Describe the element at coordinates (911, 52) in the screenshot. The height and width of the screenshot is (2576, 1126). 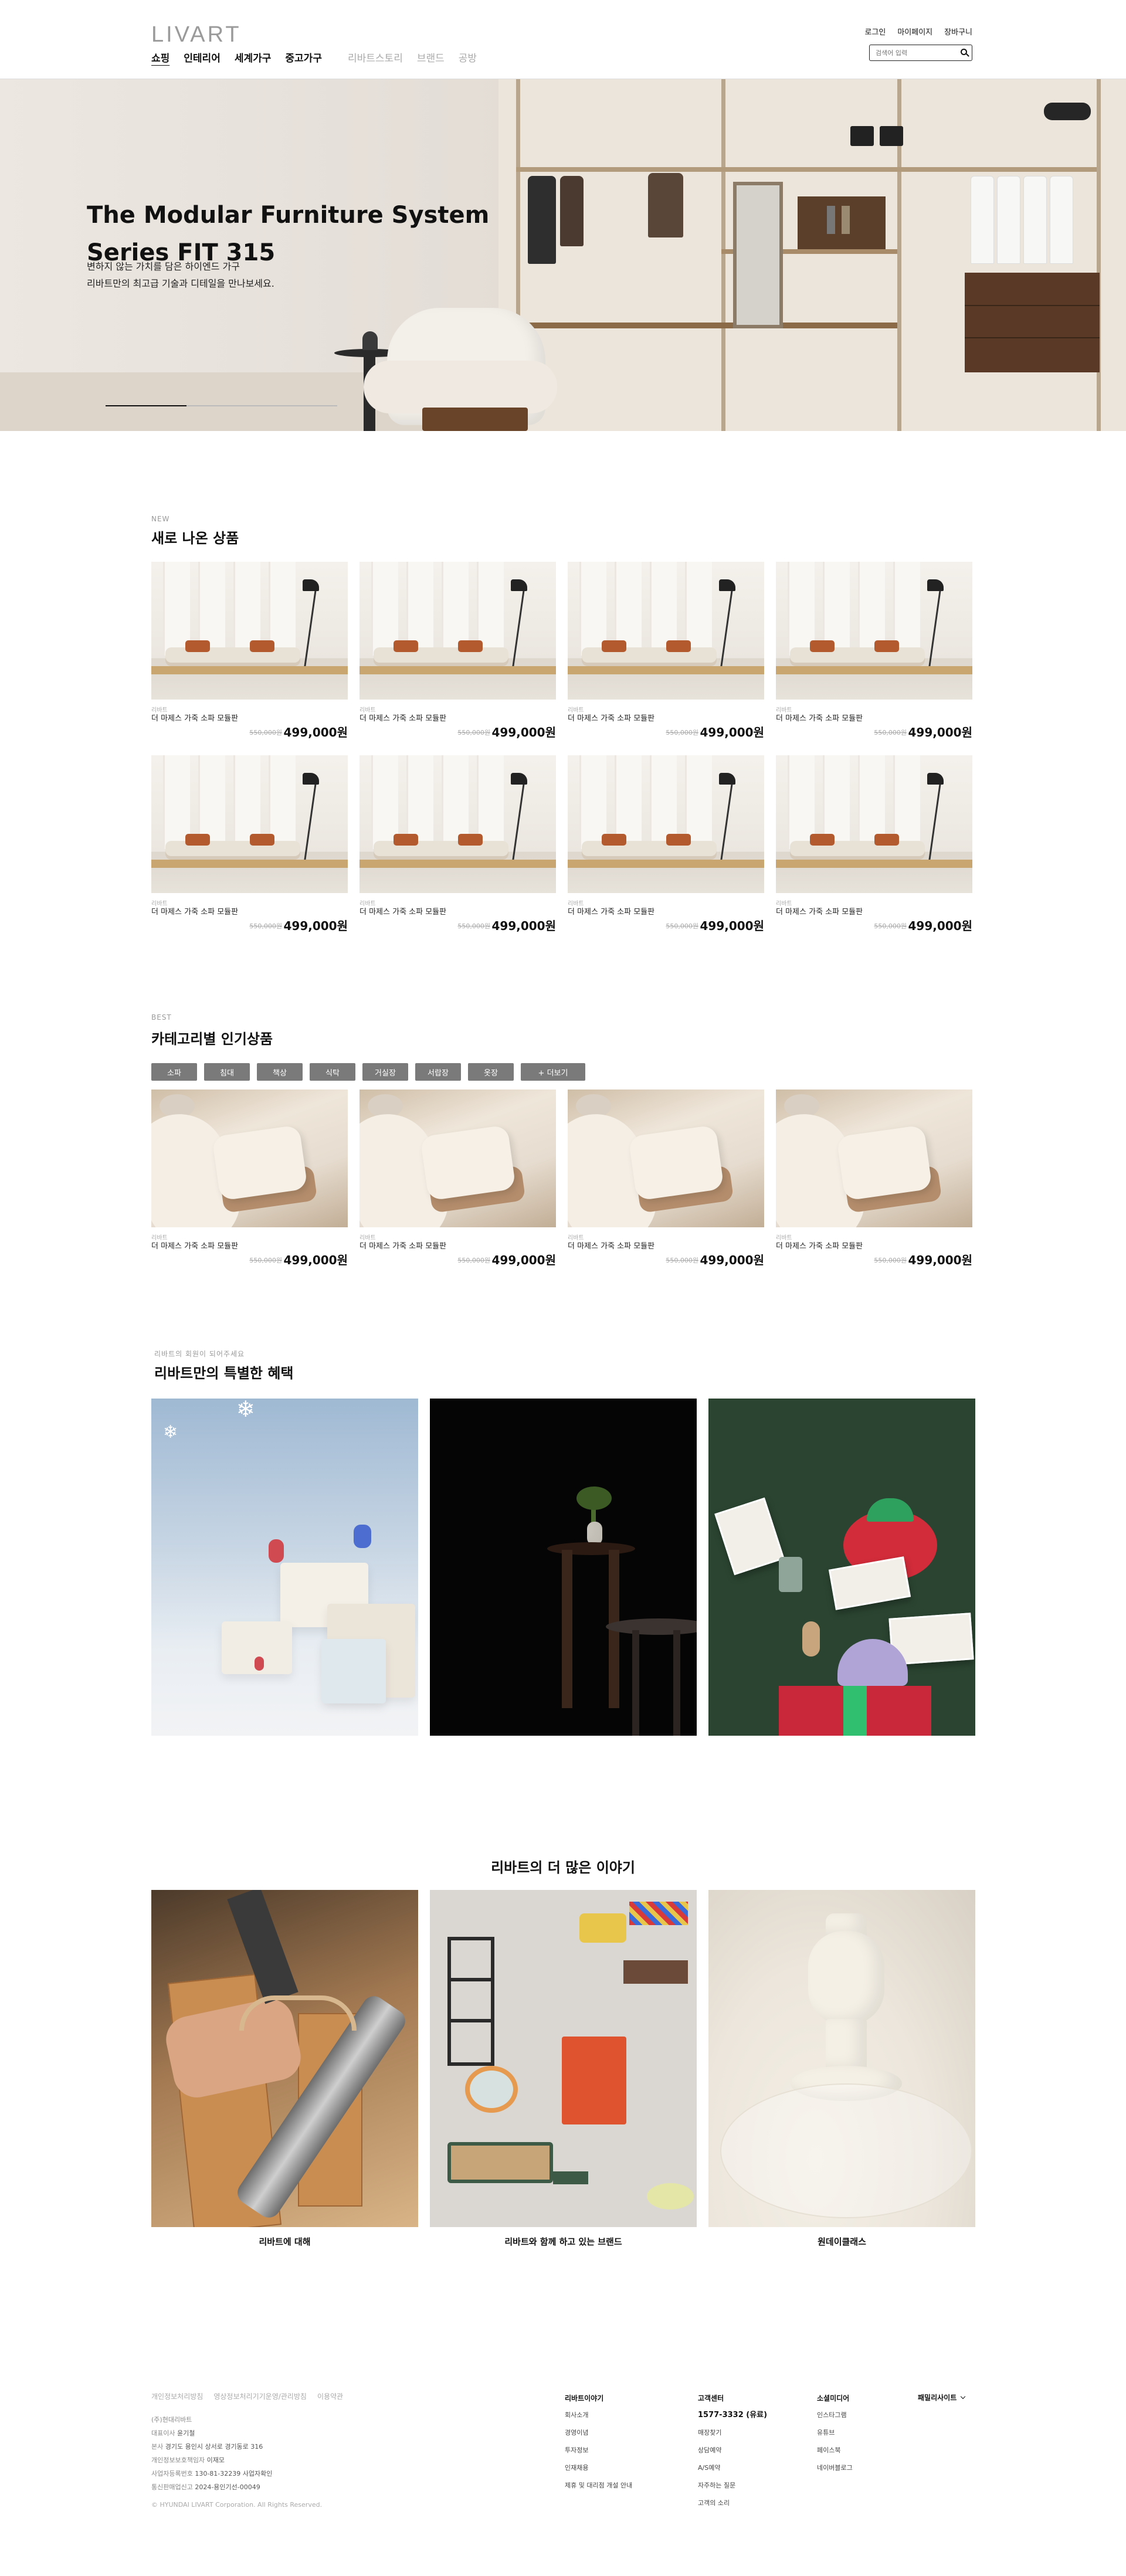
I see `search-input` at that location.